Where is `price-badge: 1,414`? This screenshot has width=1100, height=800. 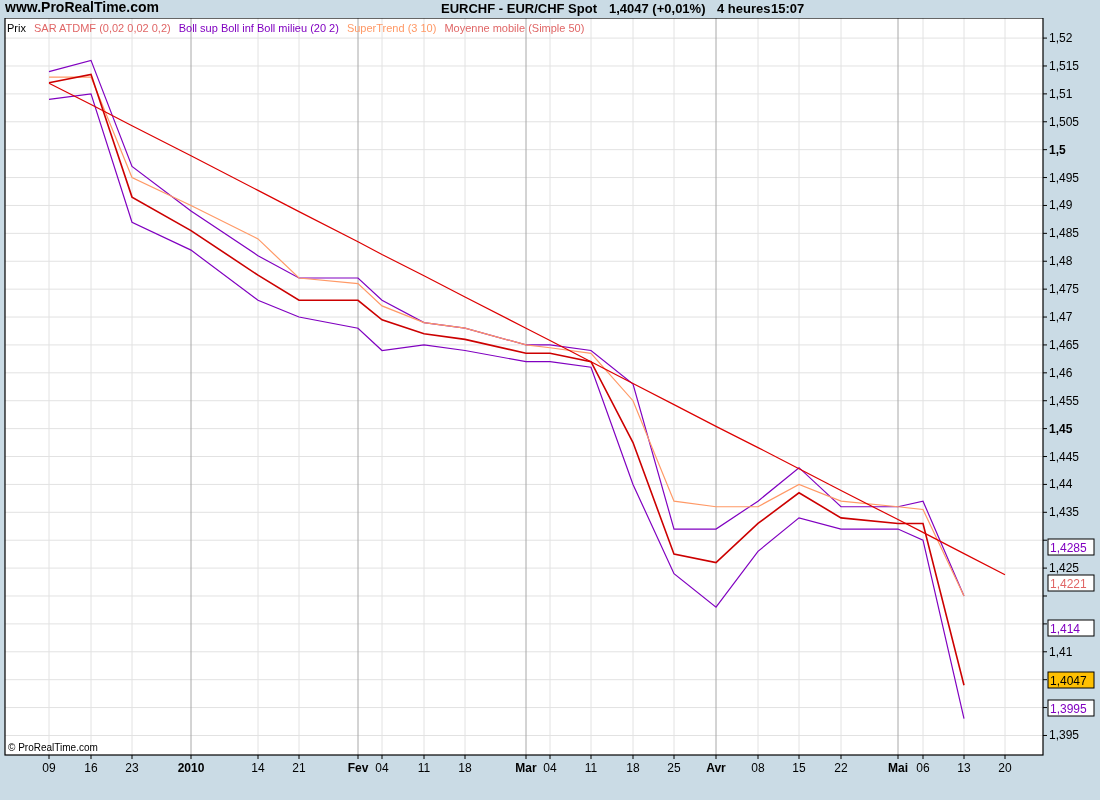
price-badge: 1,414 is located at coordinates (1071, 628).